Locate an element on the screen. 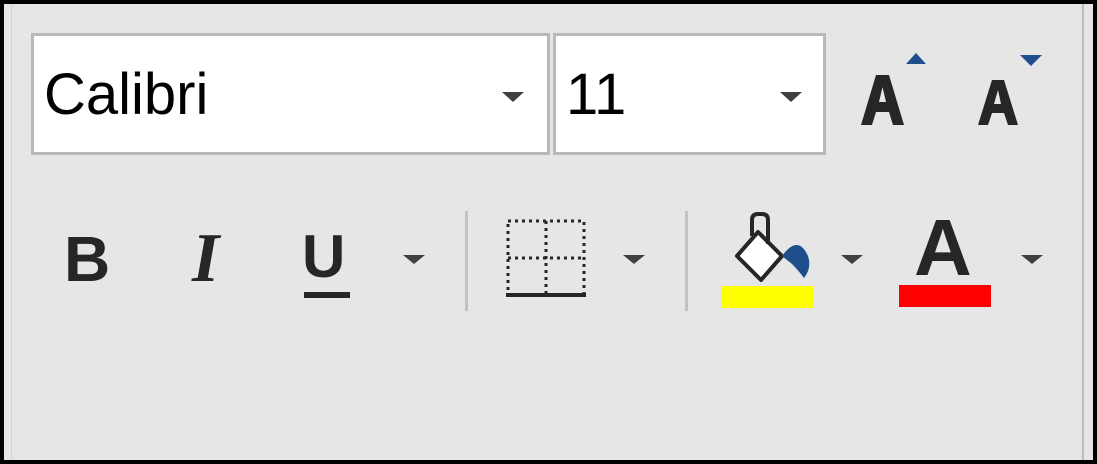 The height and width of the screenshot is (464, 1097). font-name-combobox: Calibri is located at coordinates (290, 94).